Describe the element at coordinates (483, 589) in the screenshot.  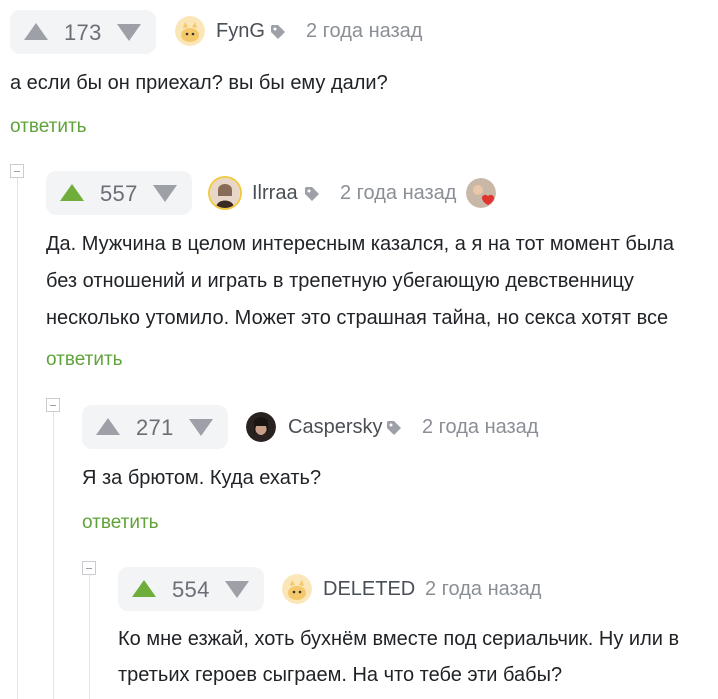
I see `timestamp: 2 года назад` at that location.